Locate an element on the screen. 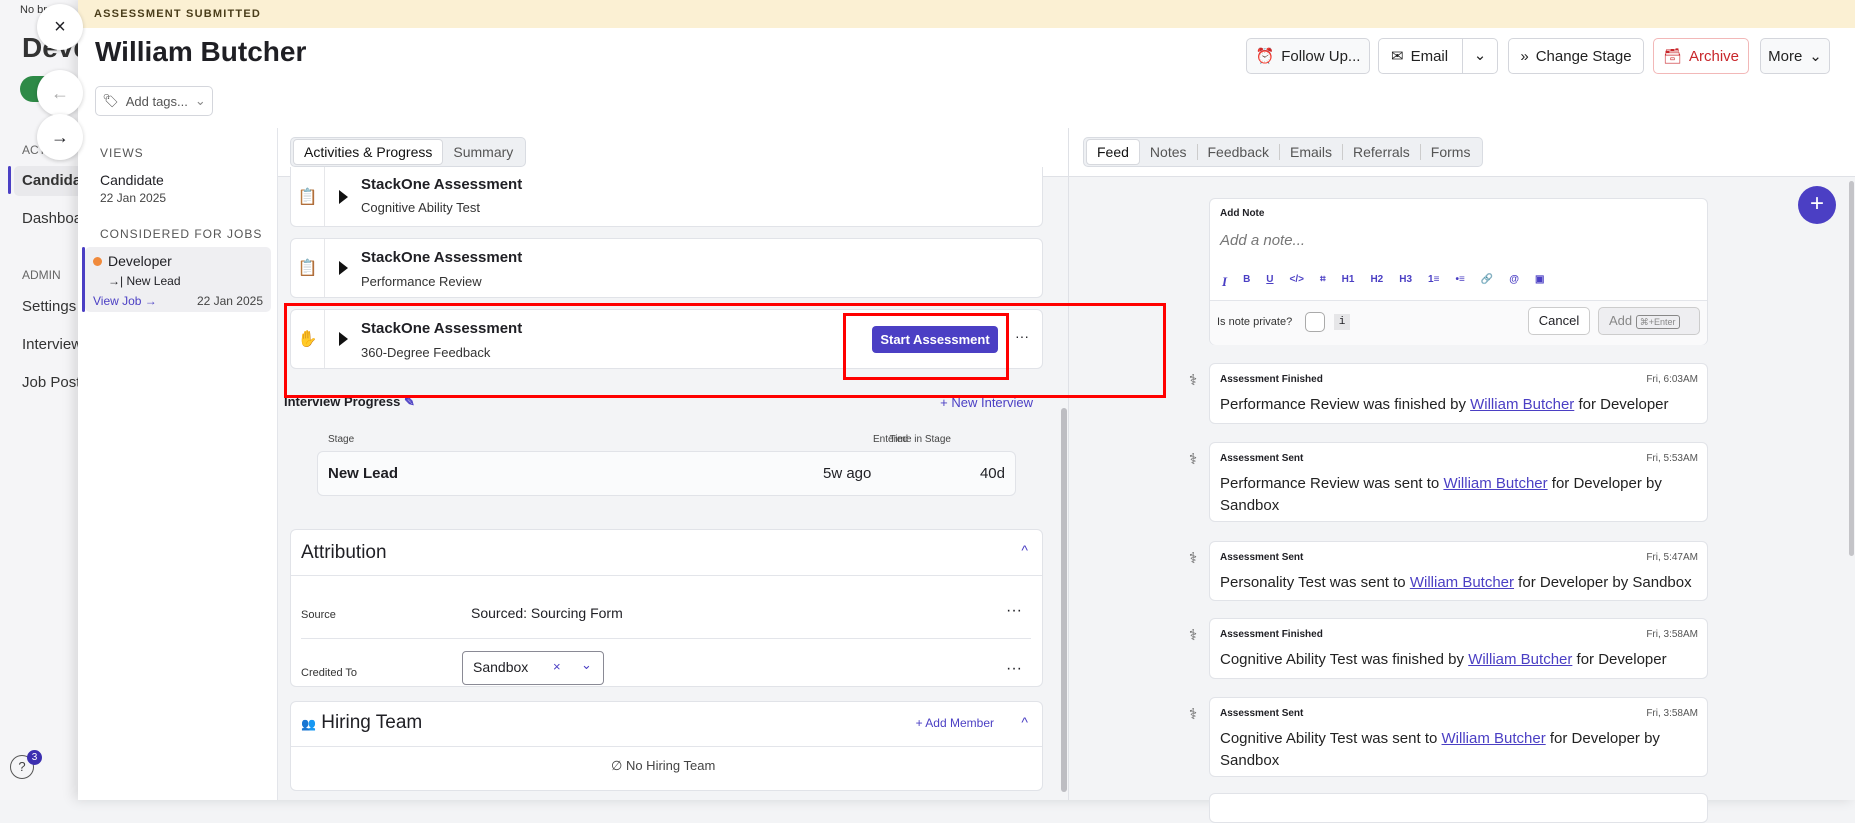 This screenshot has height=823, width=1855. tab-feedback: Feedback is located at coordinates (1238, 152).